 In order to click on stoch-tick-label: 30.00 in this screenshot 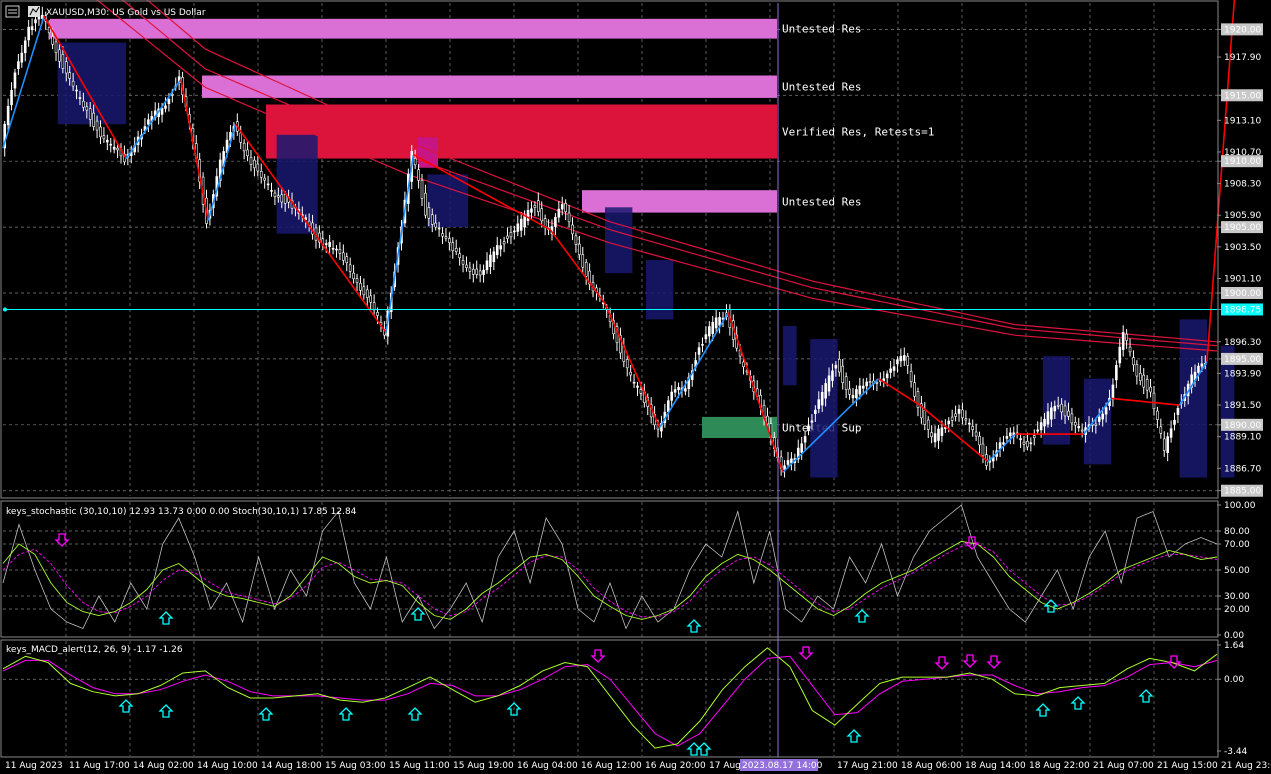, I will do `click(1237, 597)`.